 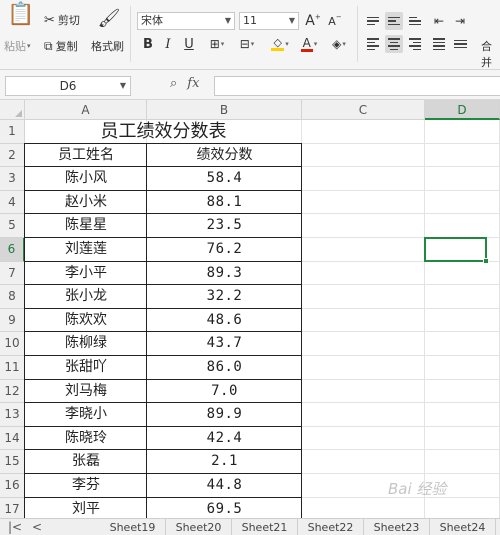 I want to click on row-header-12: 12, so click(x=12, y=391).